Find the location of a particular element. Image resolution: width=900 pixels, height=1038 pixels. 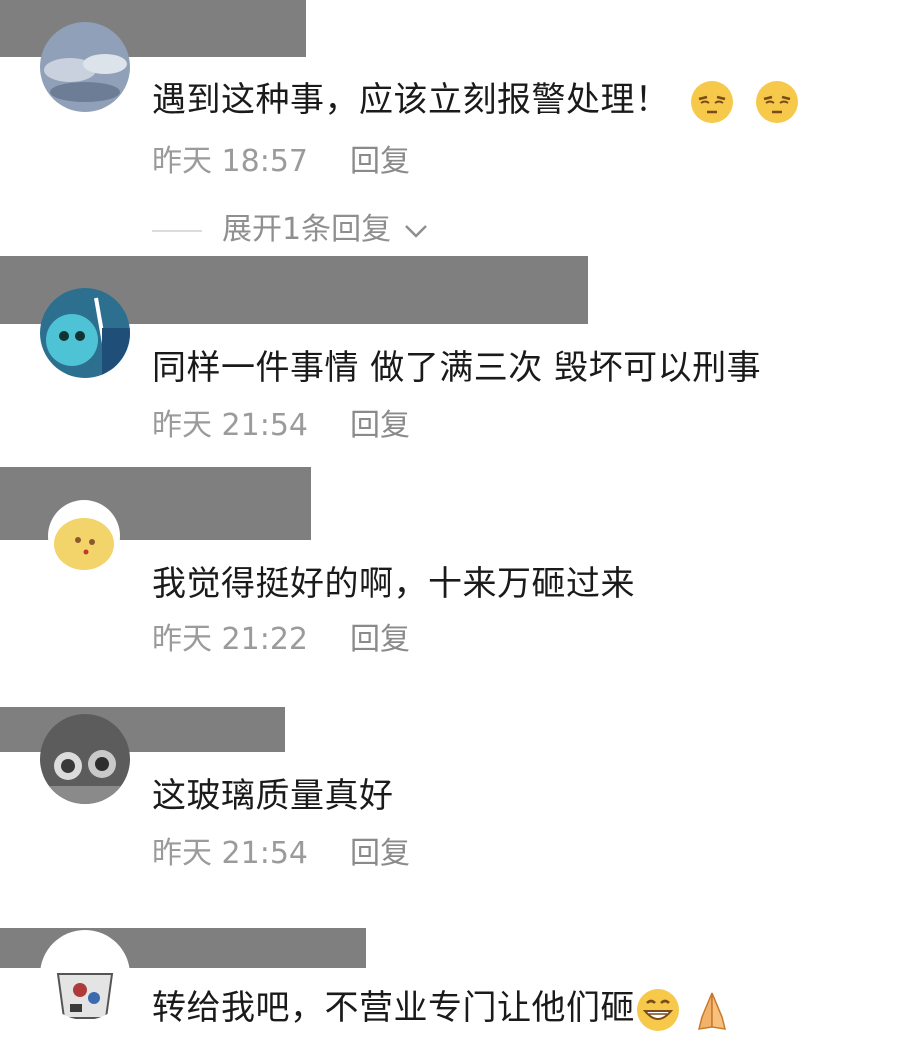

comment-timestamp: 昨天 21:22 is located at coordinates (230, 639).